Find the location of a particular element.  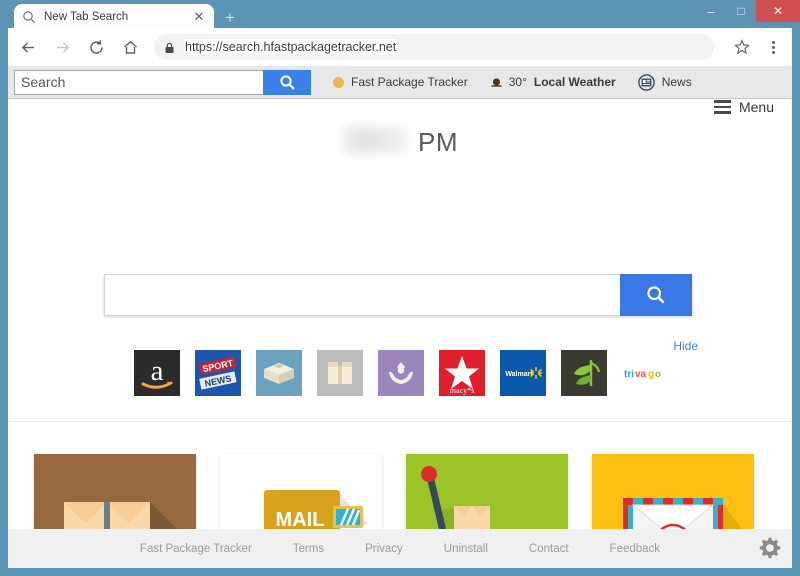

toolbar-link-label: Local Weather is located at coordinates (574, 82).